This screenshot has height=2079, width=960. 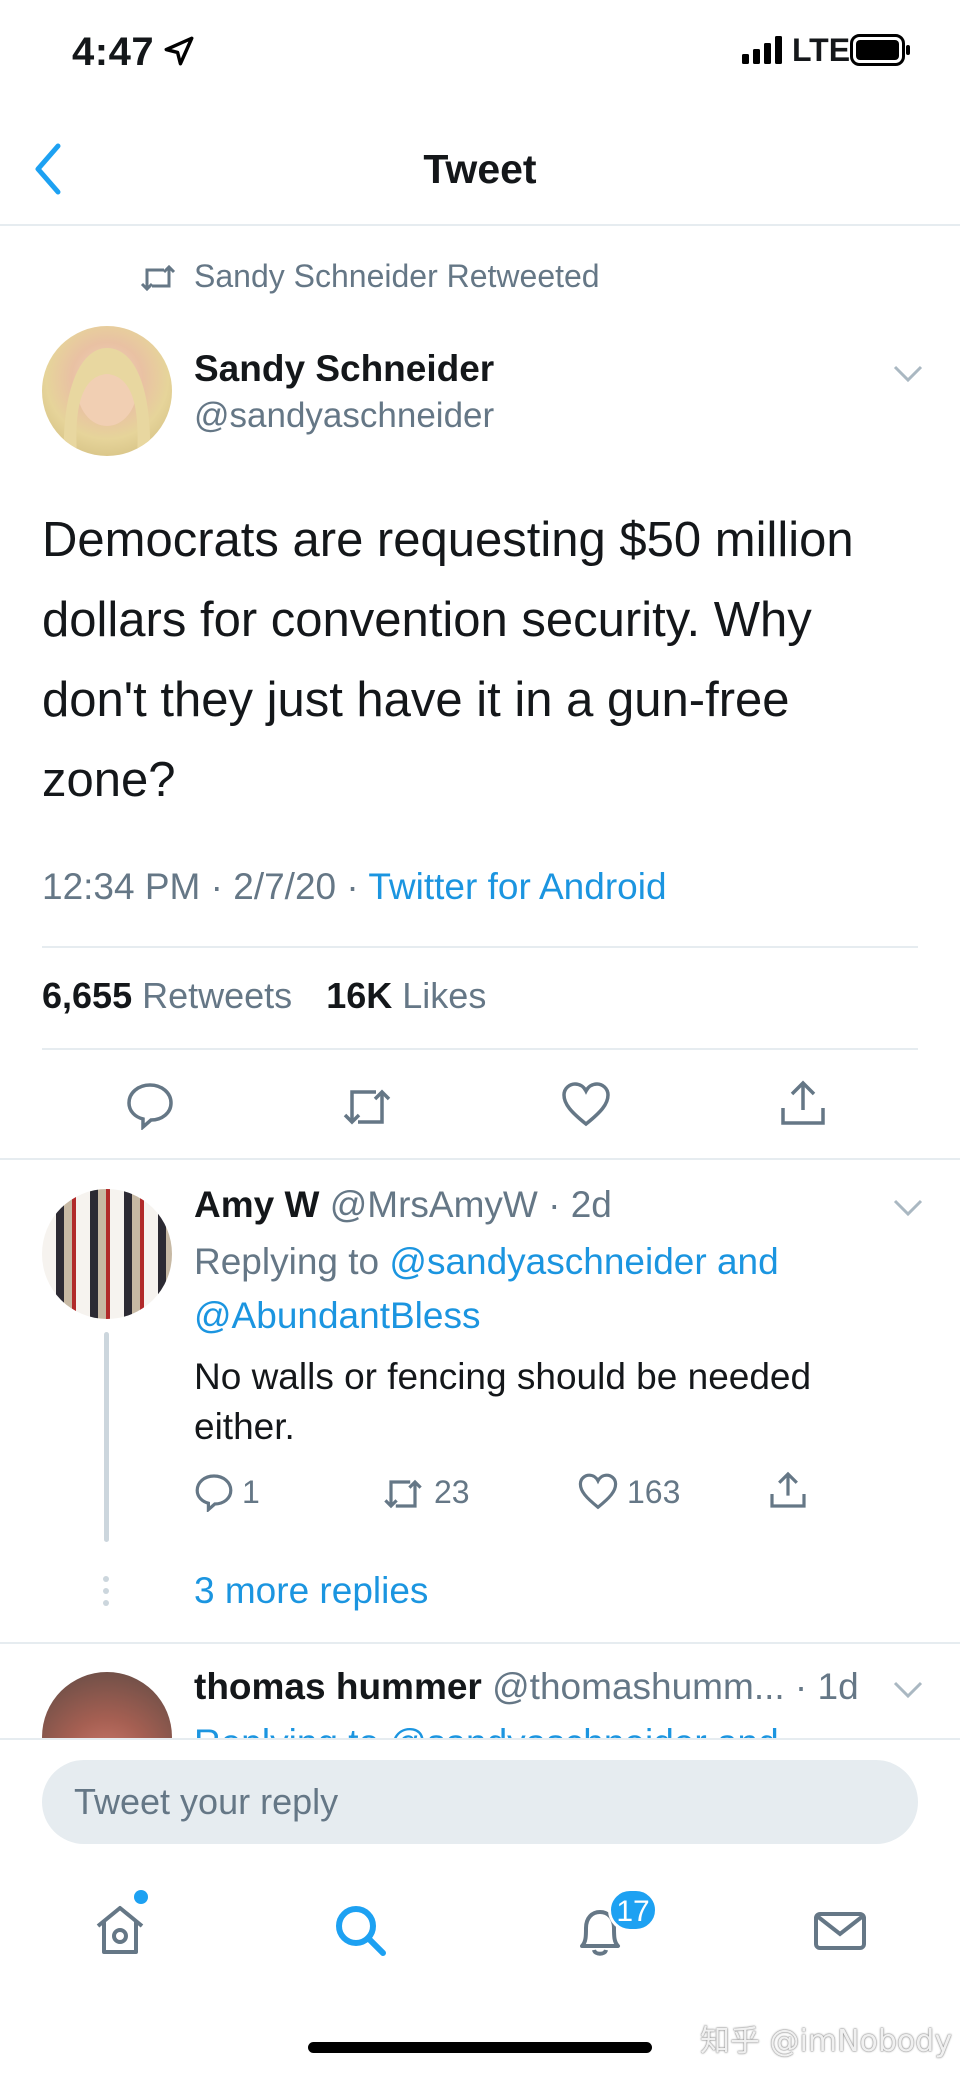 I want to click on reply-author-line: Amy W @MrsAmyW · 2d, so click(x=403, y=1205).